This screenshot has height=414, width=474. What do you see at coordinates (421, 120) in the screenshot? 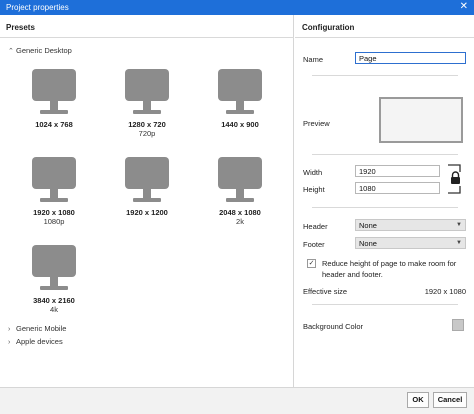
I see `page-preview` at bounding box center [421, 120].